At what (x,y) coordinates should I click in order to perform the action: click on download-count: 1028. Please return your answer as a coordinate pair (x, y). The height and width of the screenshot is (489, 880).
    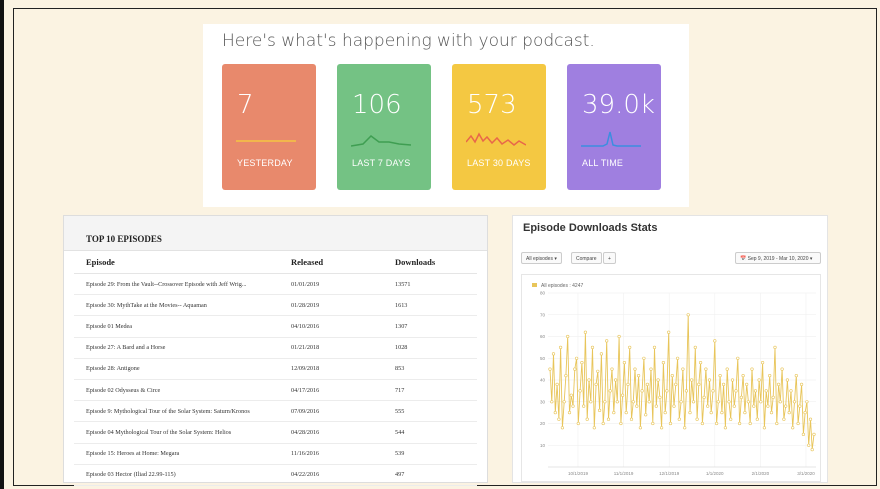
    Looking at the image, I should click on (427, 348).